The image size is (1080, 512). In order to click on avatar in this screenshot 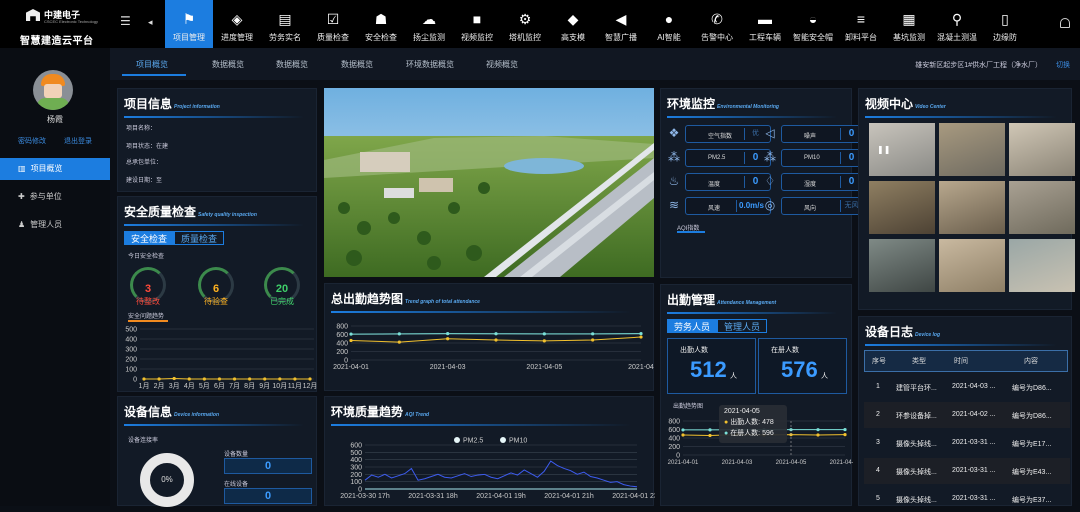, I will do `click(53, 90)`.